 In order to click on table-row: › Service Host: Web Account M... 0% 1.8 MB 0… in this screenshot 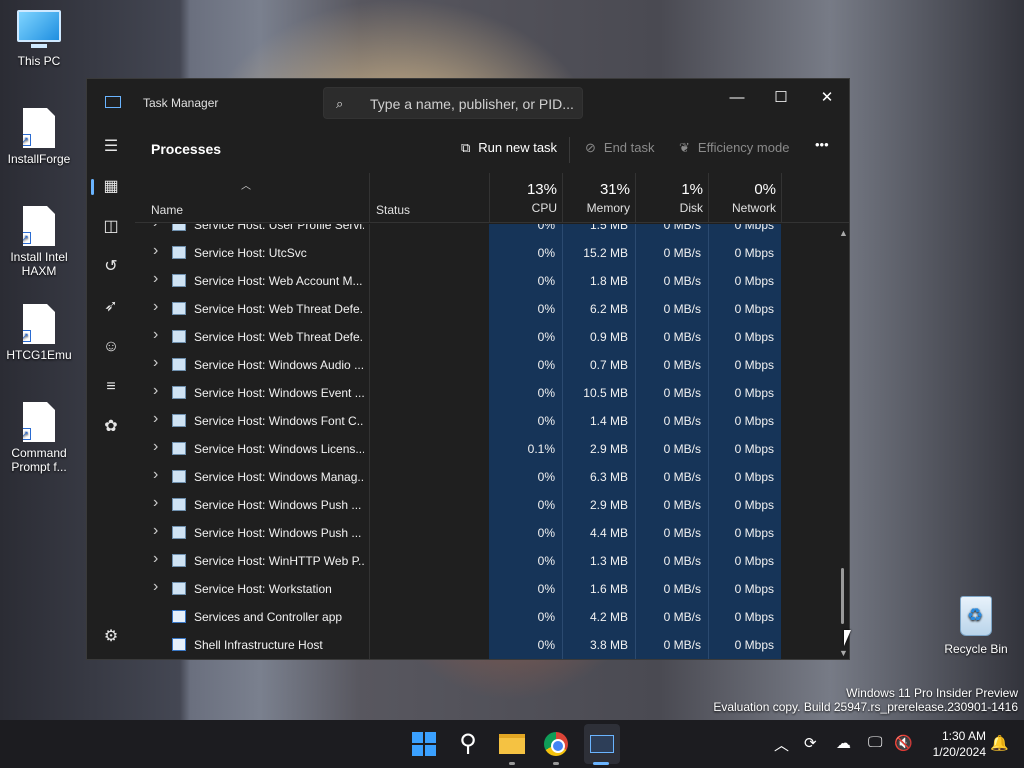, I will do `click(485, 281)`.